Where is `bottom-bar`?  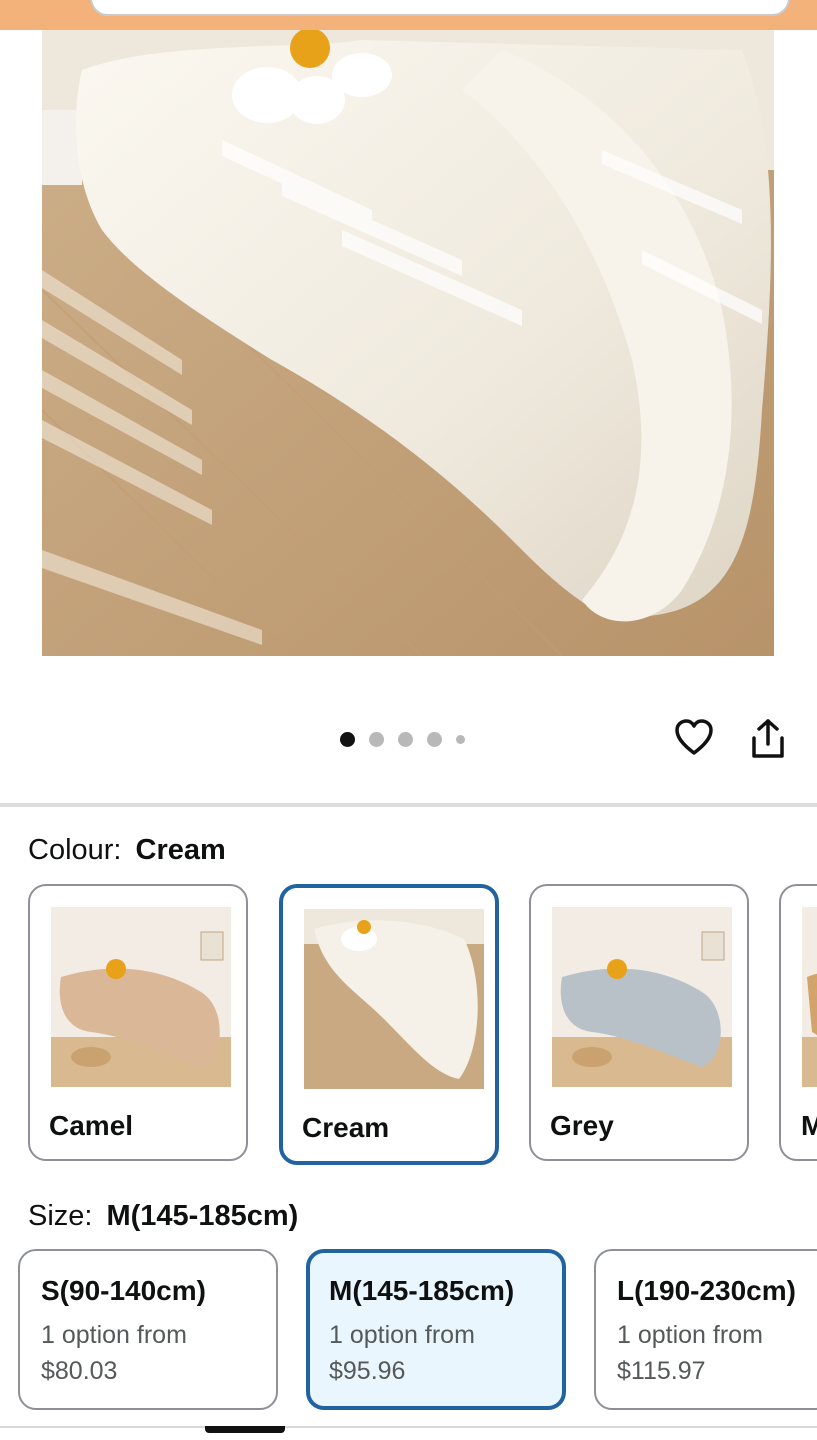
bottom-bar is located at coordinates (408, 1433).